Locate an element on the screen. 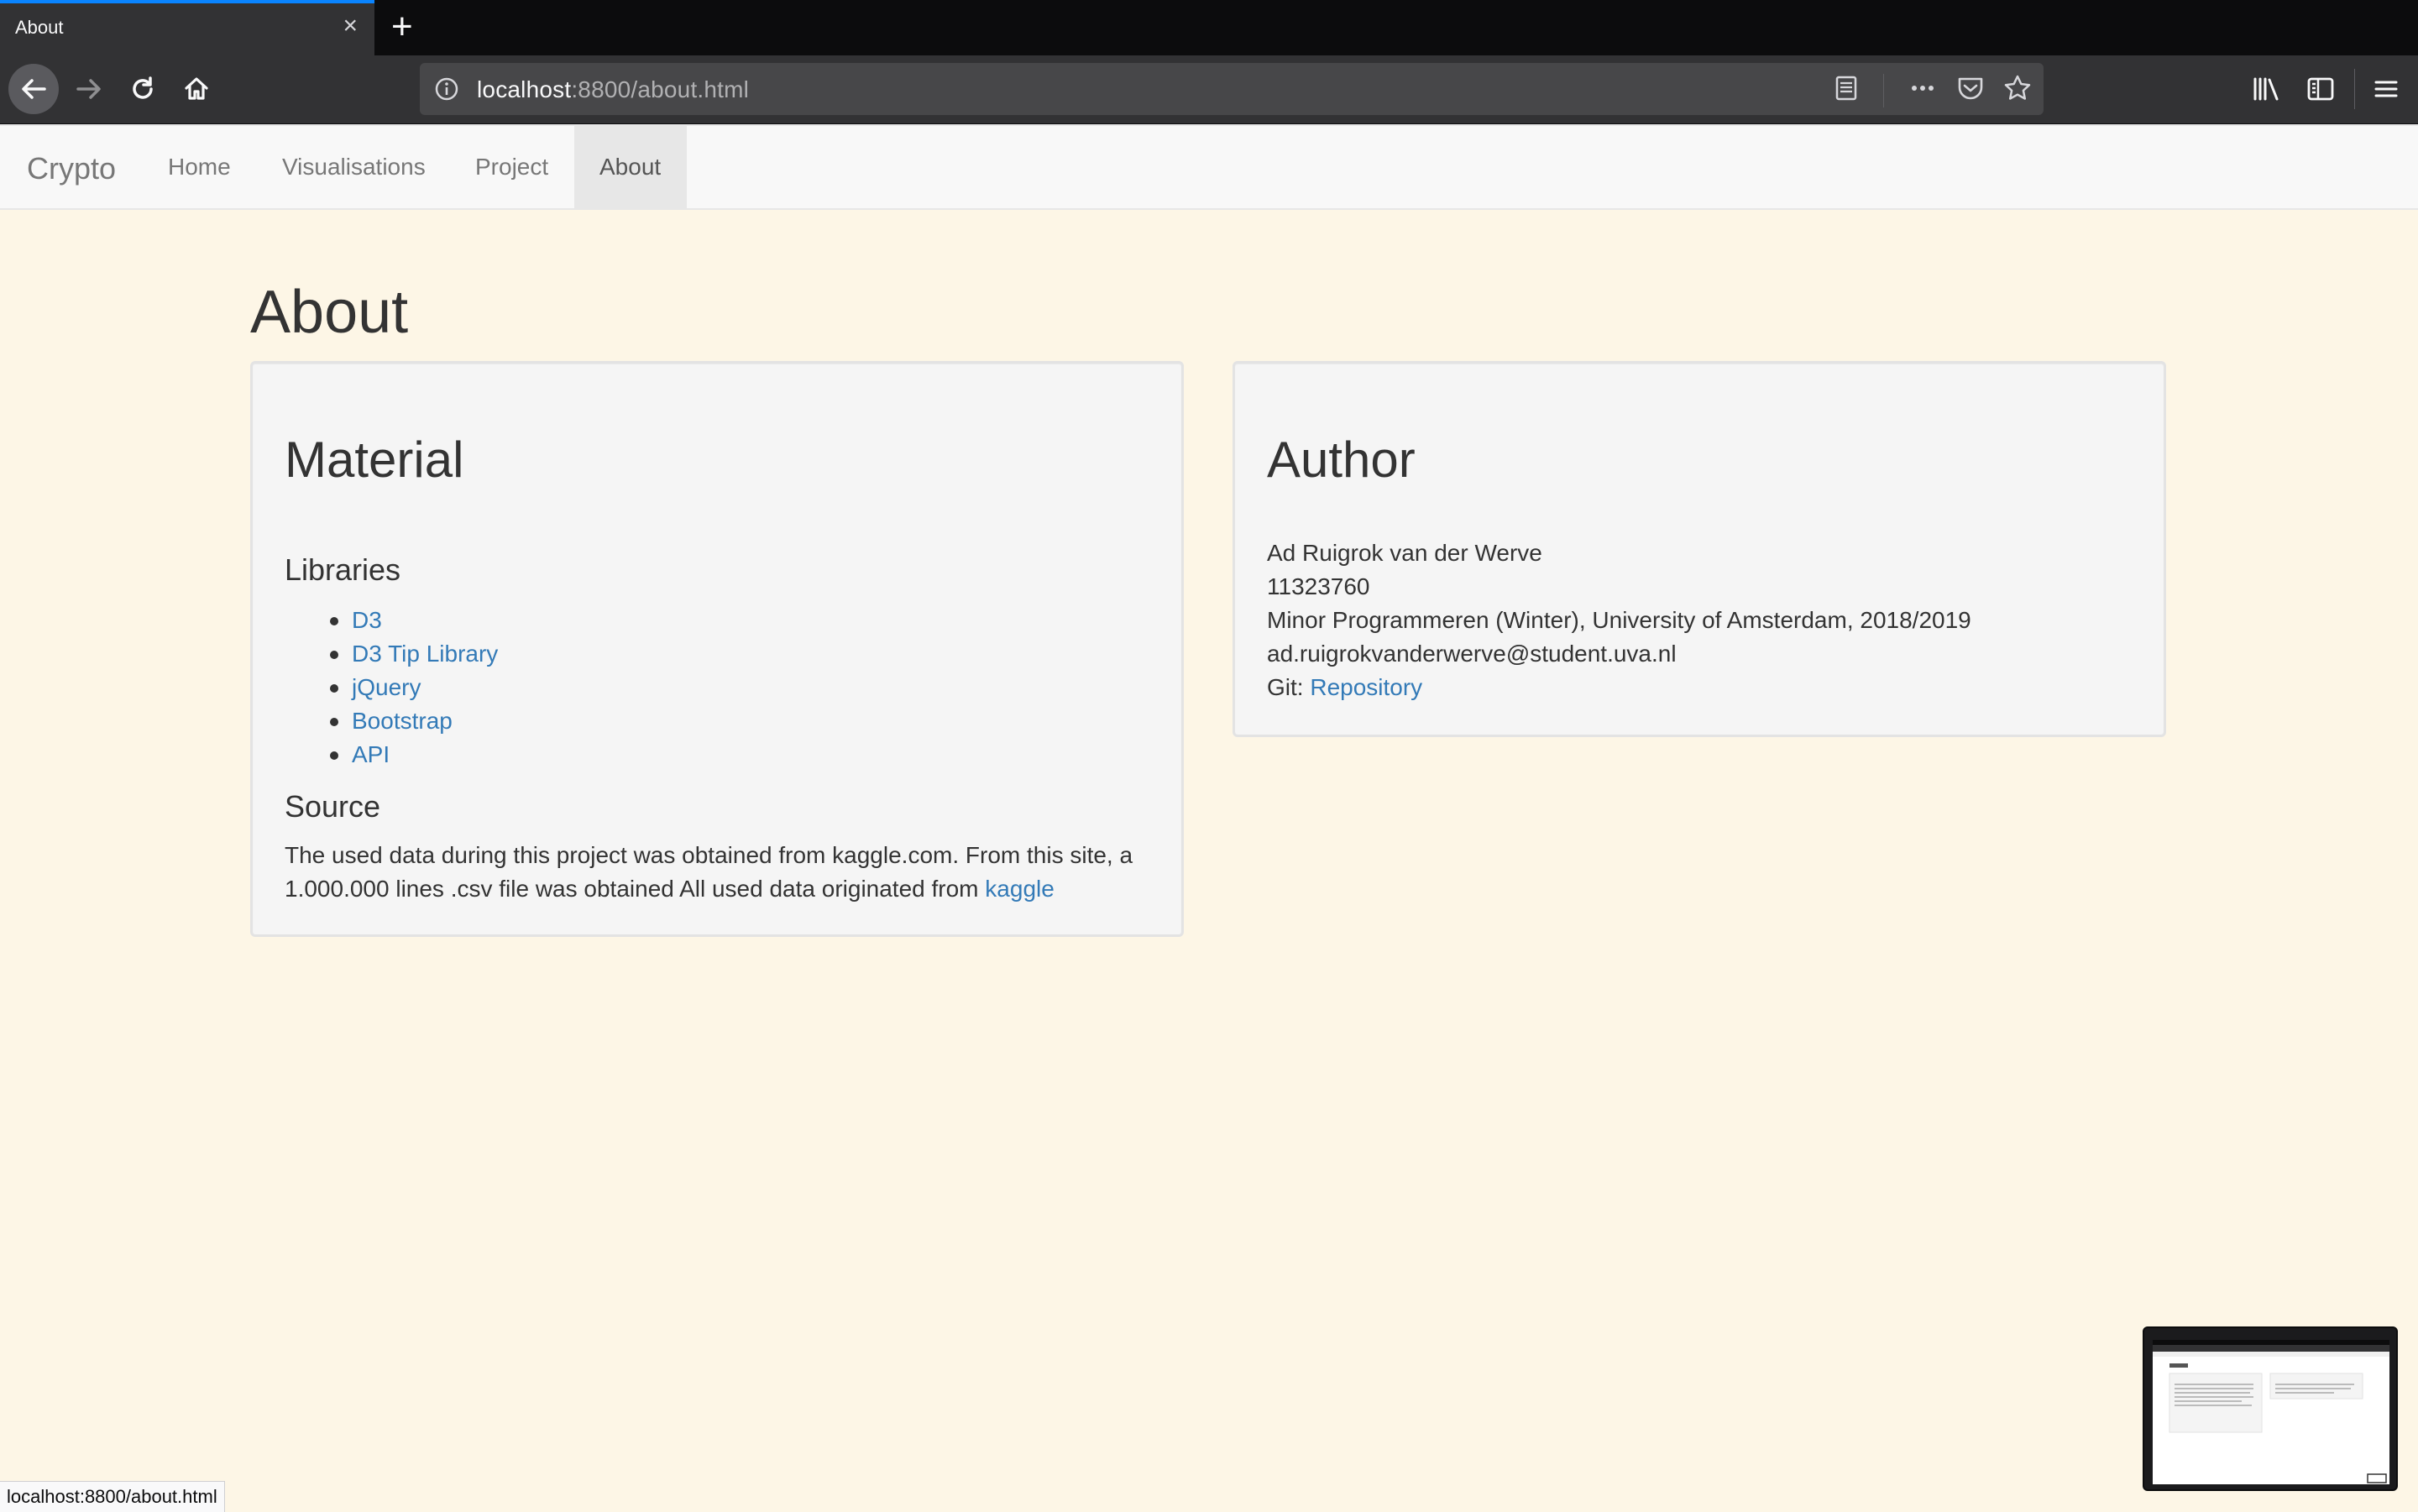 The width and height of the screenshot is (2418, 1512). tab-title: About is located at coordinates (39, 28).